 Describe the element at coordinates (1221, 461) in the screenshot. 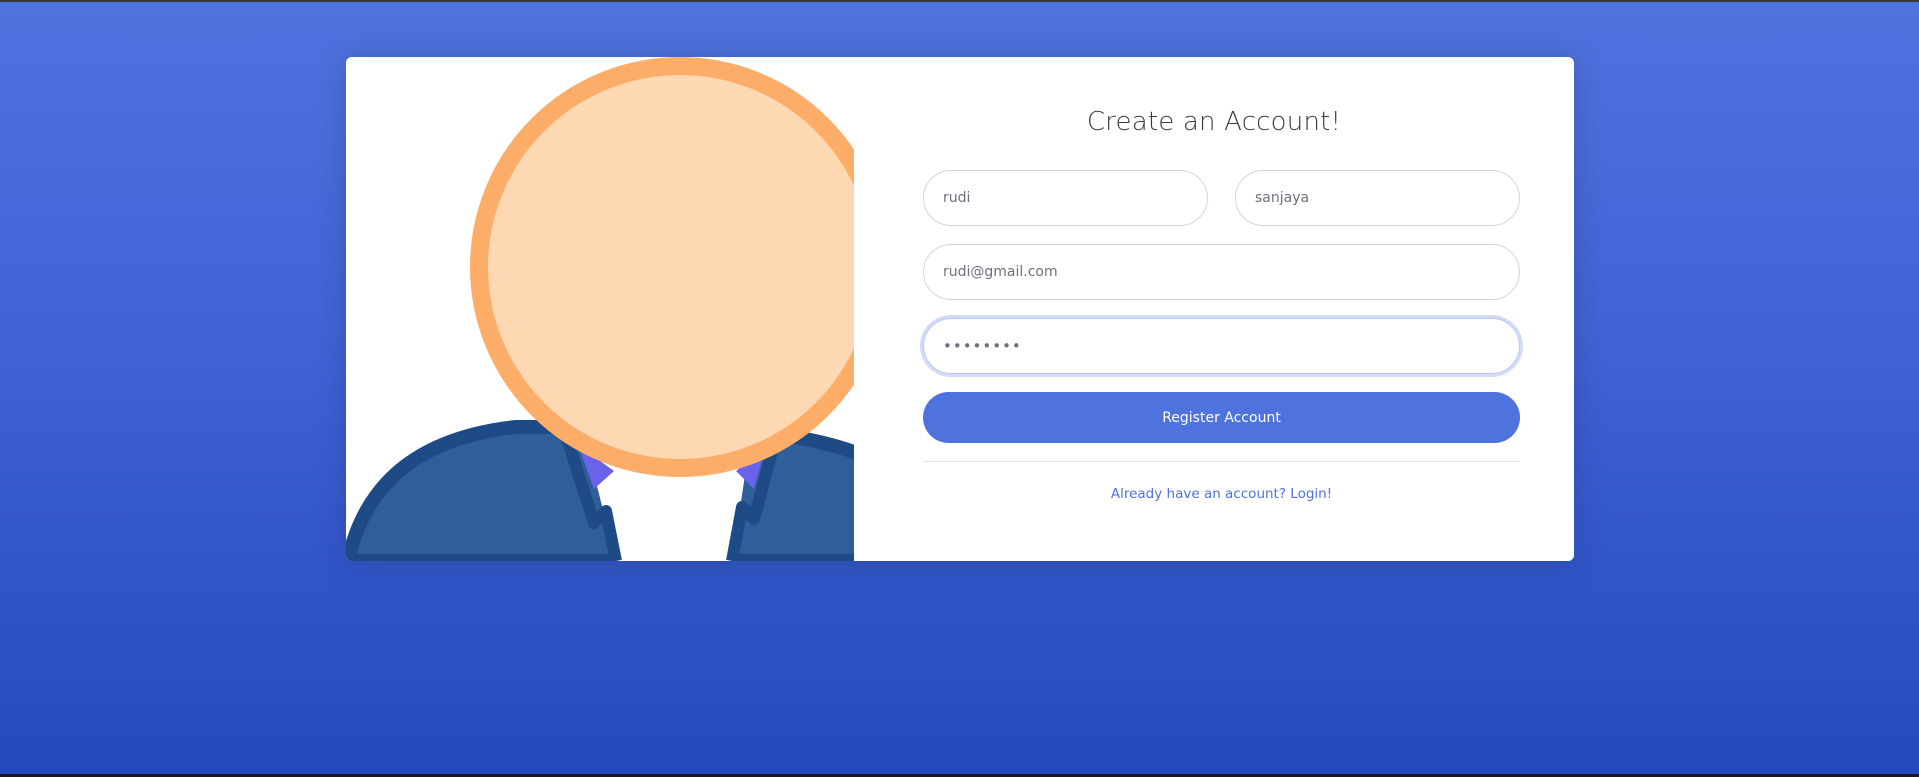

I see `divider` at that location.